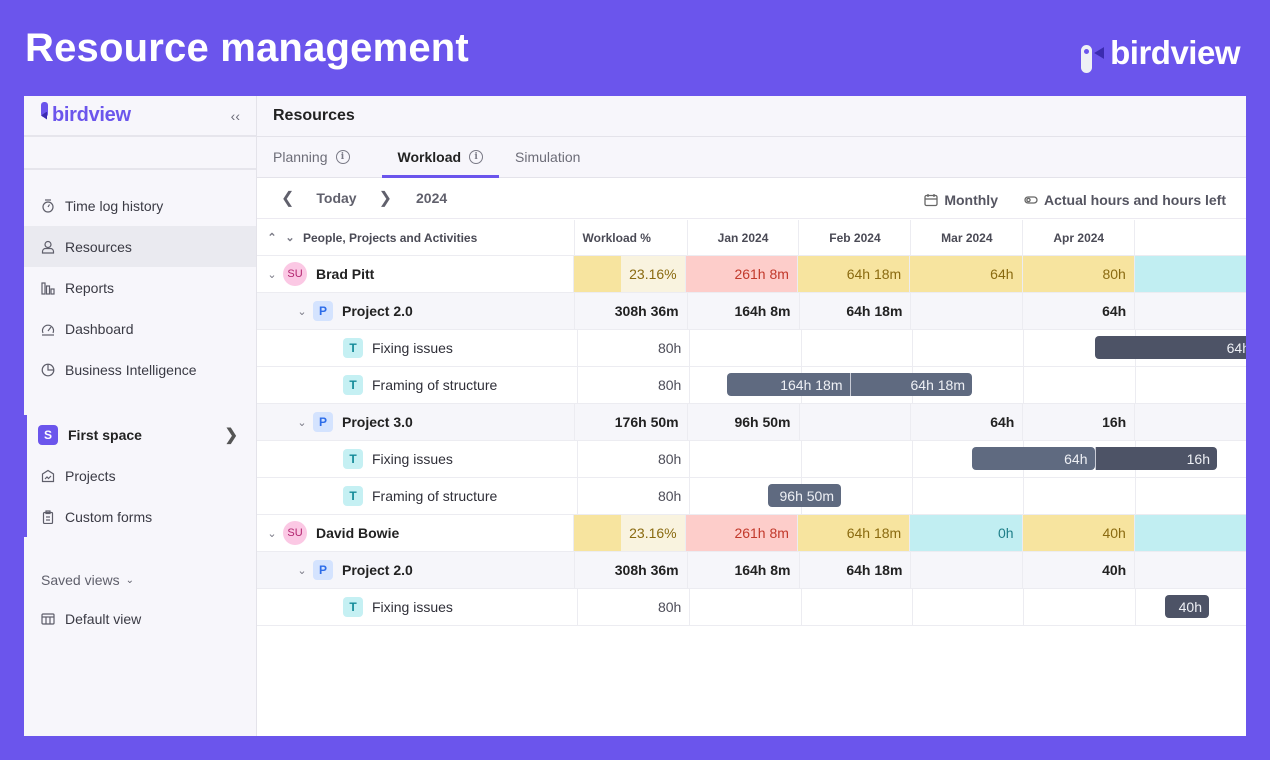  What do you see at coordinates (87, 580) in the screenshot?
I see `saved-views-toggle: Saved views ⌄` at bounding box center [87, 580].